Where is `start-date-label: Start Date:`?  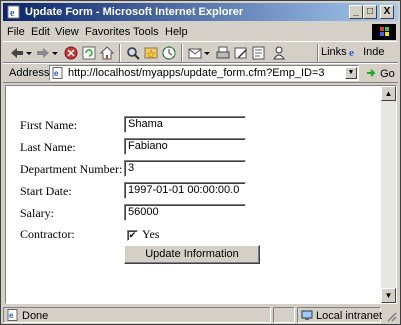 start-date-label: Start Date: is located at coordinates (46, 191).